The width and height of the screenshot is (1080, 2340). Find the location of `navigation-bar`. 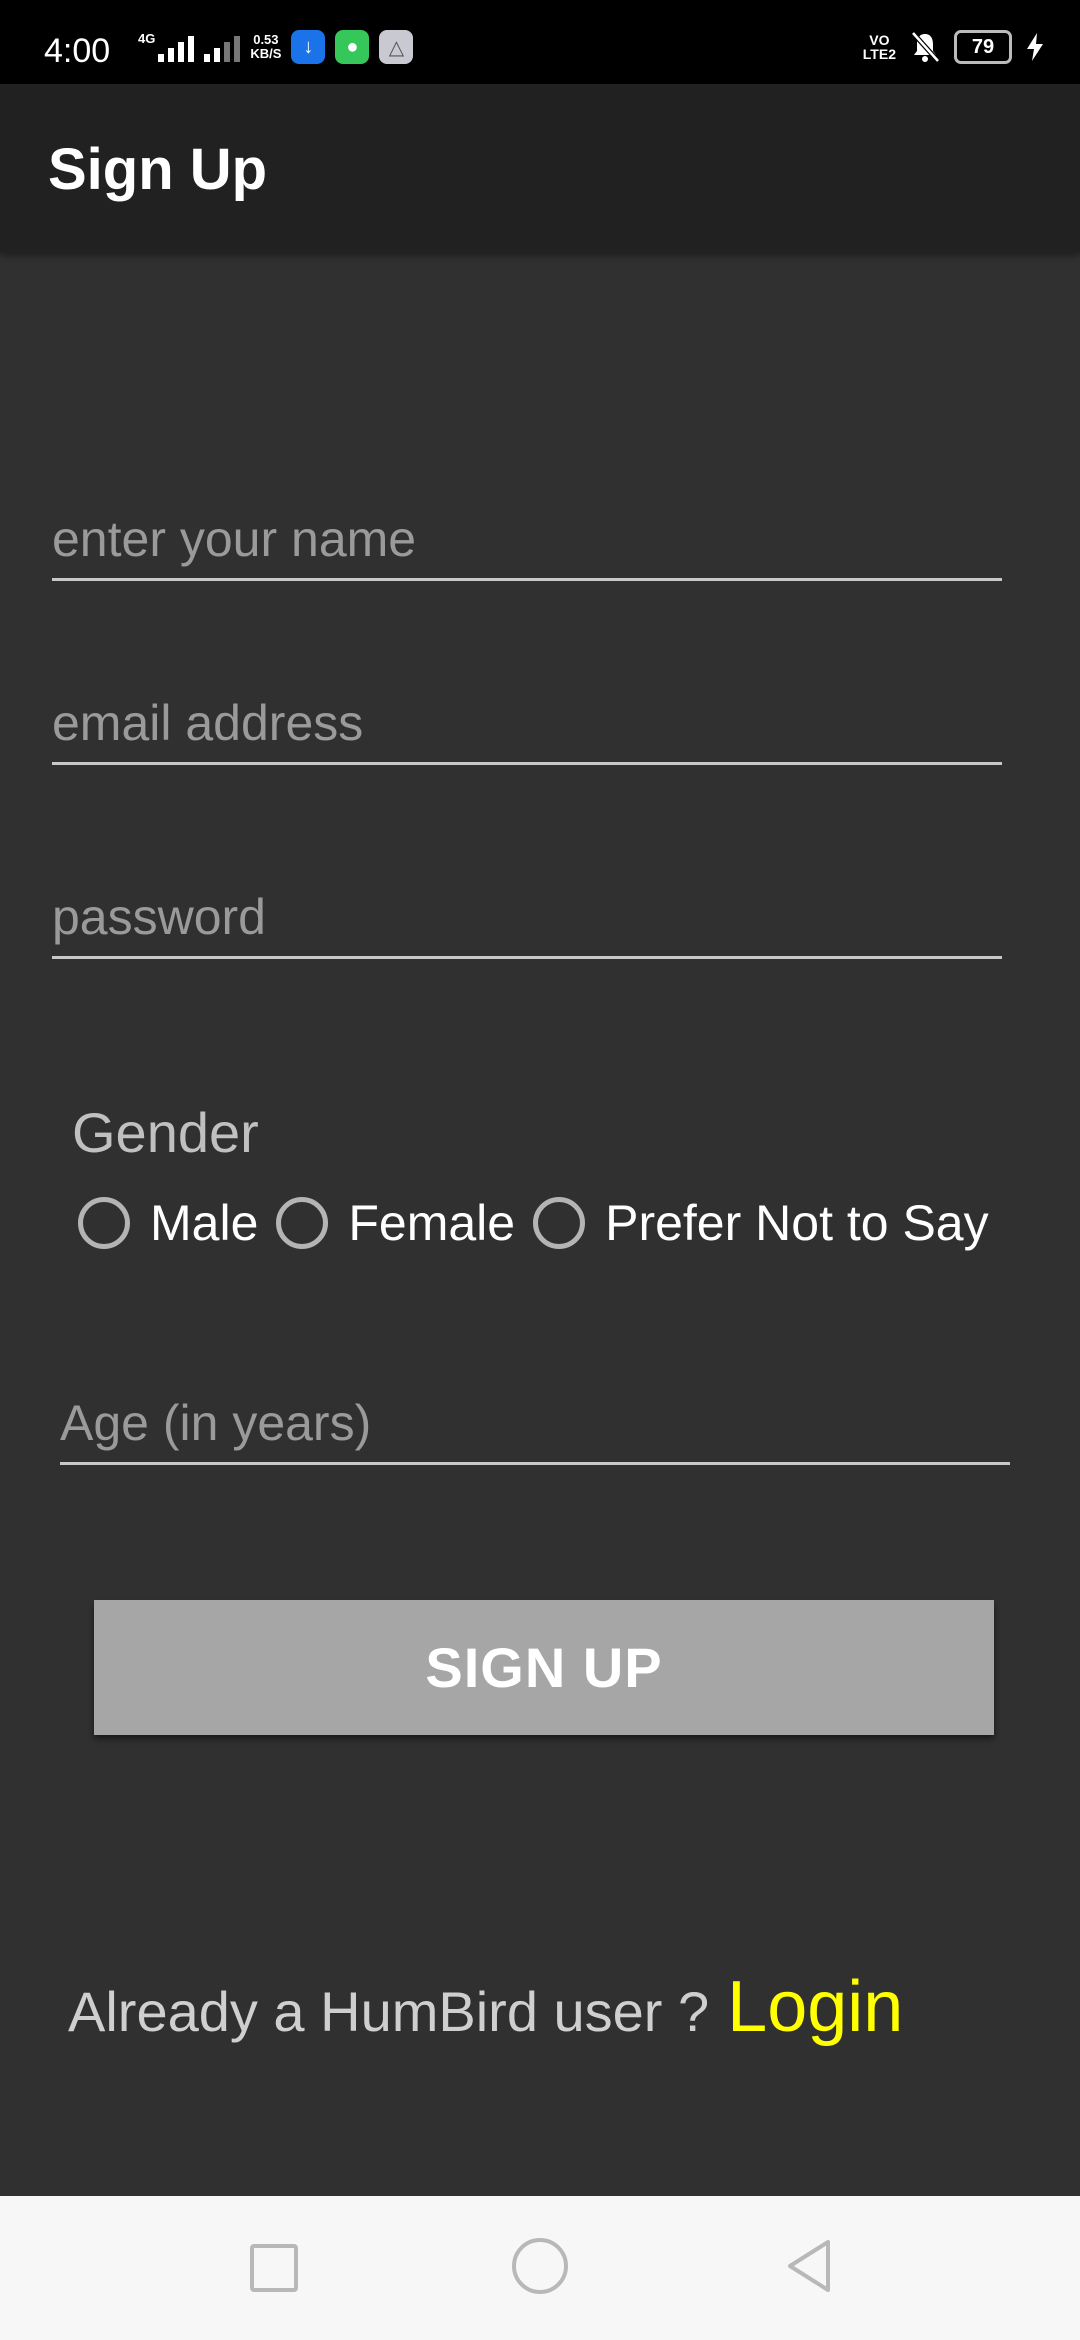

navigation-bar is located at coordinates (540, 2268).